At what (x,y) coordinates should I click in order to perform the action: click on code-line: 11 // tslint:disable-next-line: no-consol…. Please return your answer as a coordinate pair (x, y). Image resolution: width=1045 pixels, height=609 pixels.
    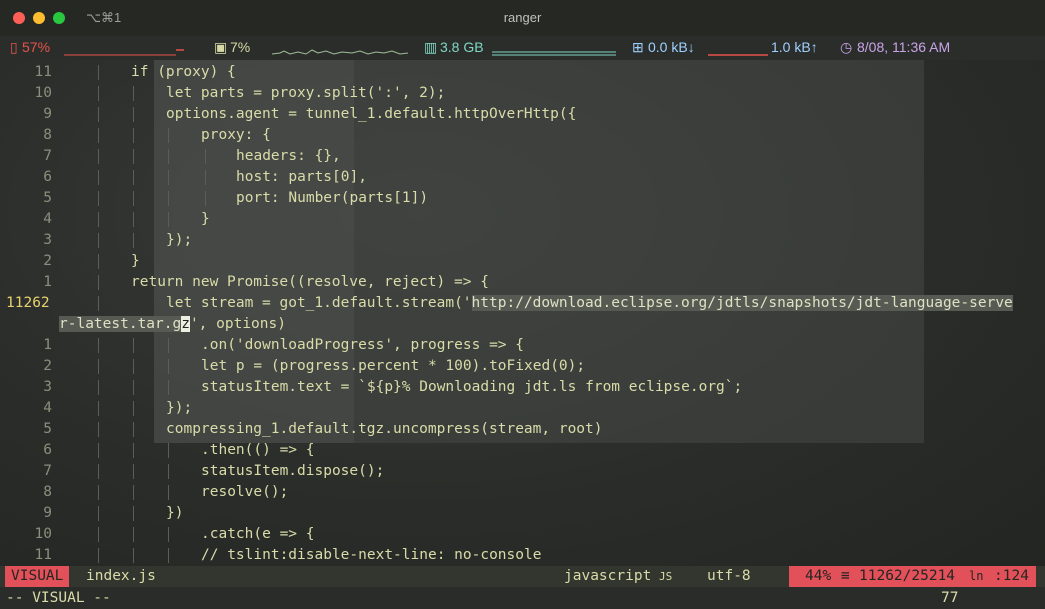
    Looking at the image, I should click on (522, 555).